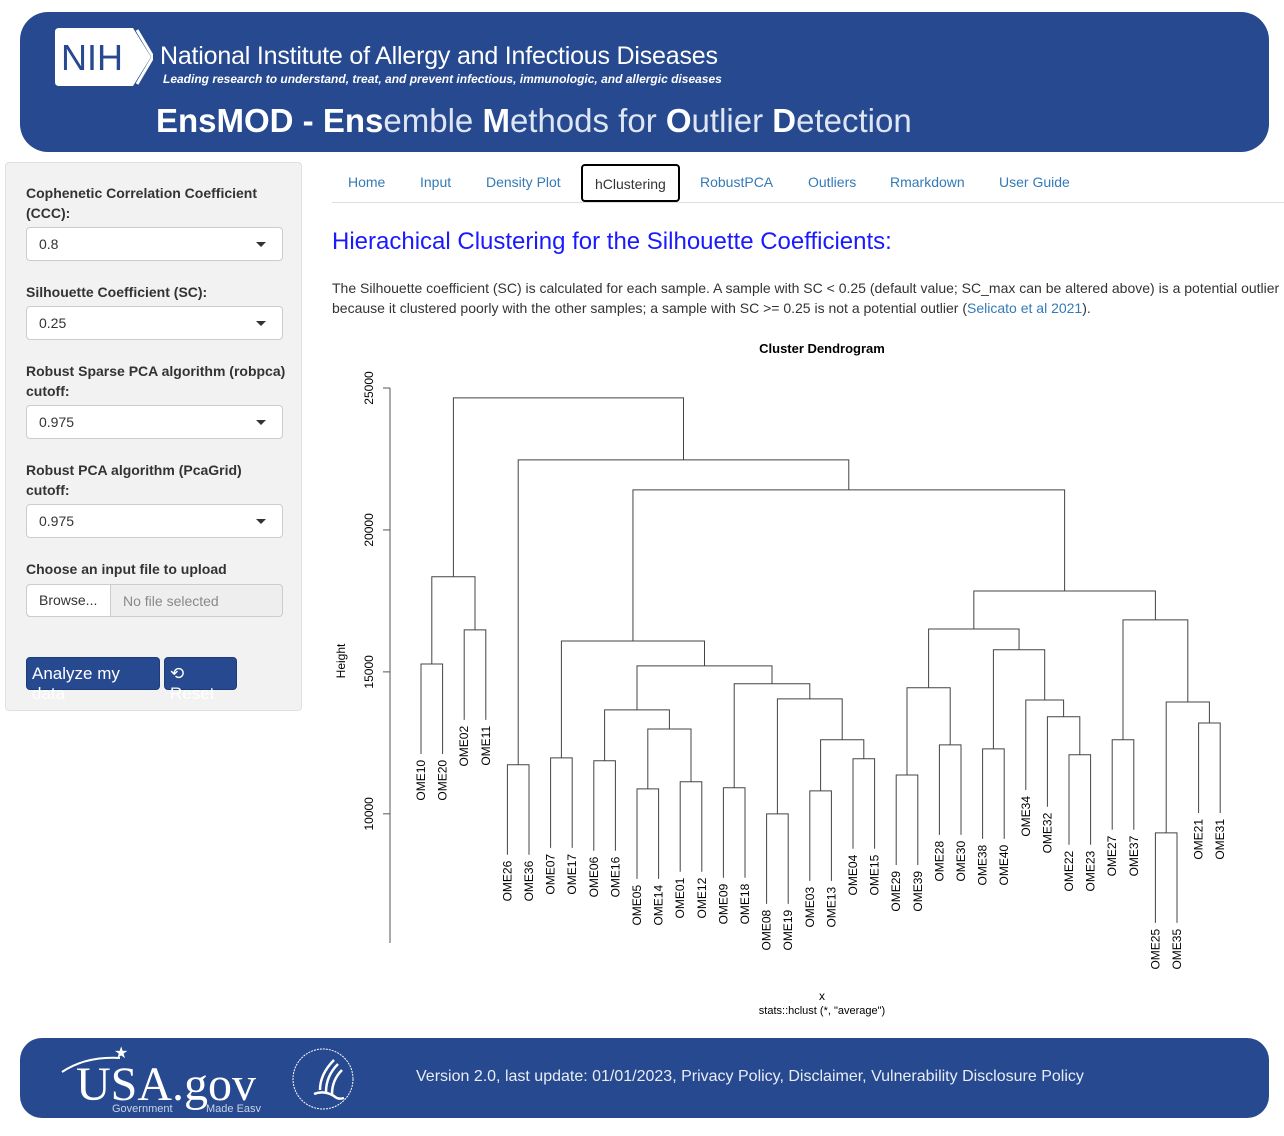 The image size is (1284, 1136). What do you see at coordinates (1112, 855) in the screenshot?
I see `leaf-label-ome27: OME27` at bounding box center [1112, 855].